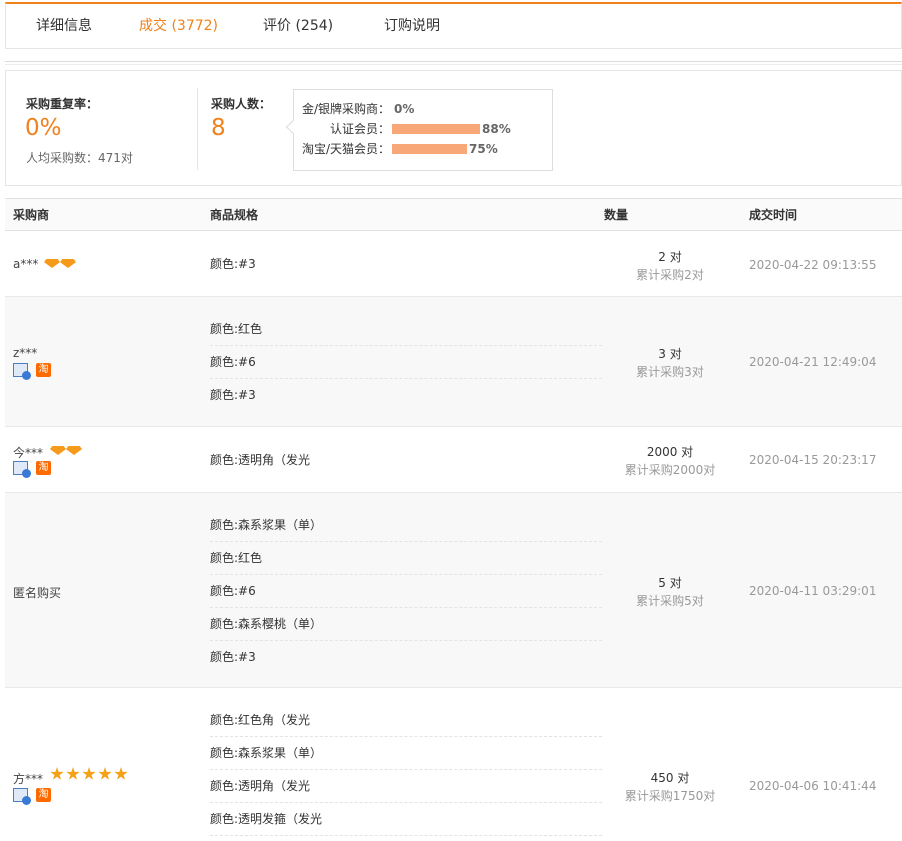 The height and width of the screenshot is (841, 902). I want to click on quantity-cell: 450 对 累计采购1750对, so click(670, 787).